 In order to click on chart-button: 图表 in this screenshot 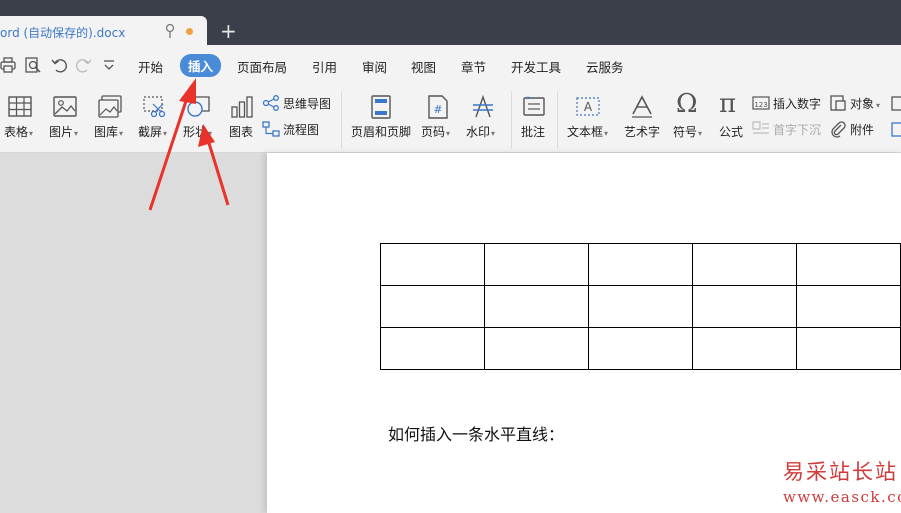, I will do `click(241, 131)`.